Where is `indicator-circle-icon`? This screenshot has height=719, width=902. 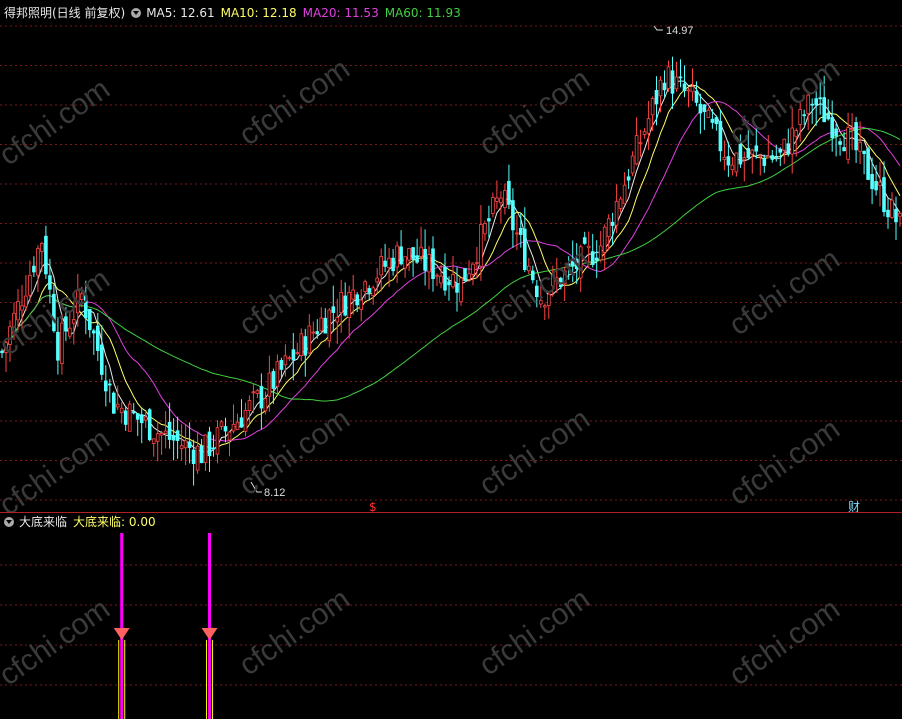
indicator-circle-icon is located at coordinates (9, 522).